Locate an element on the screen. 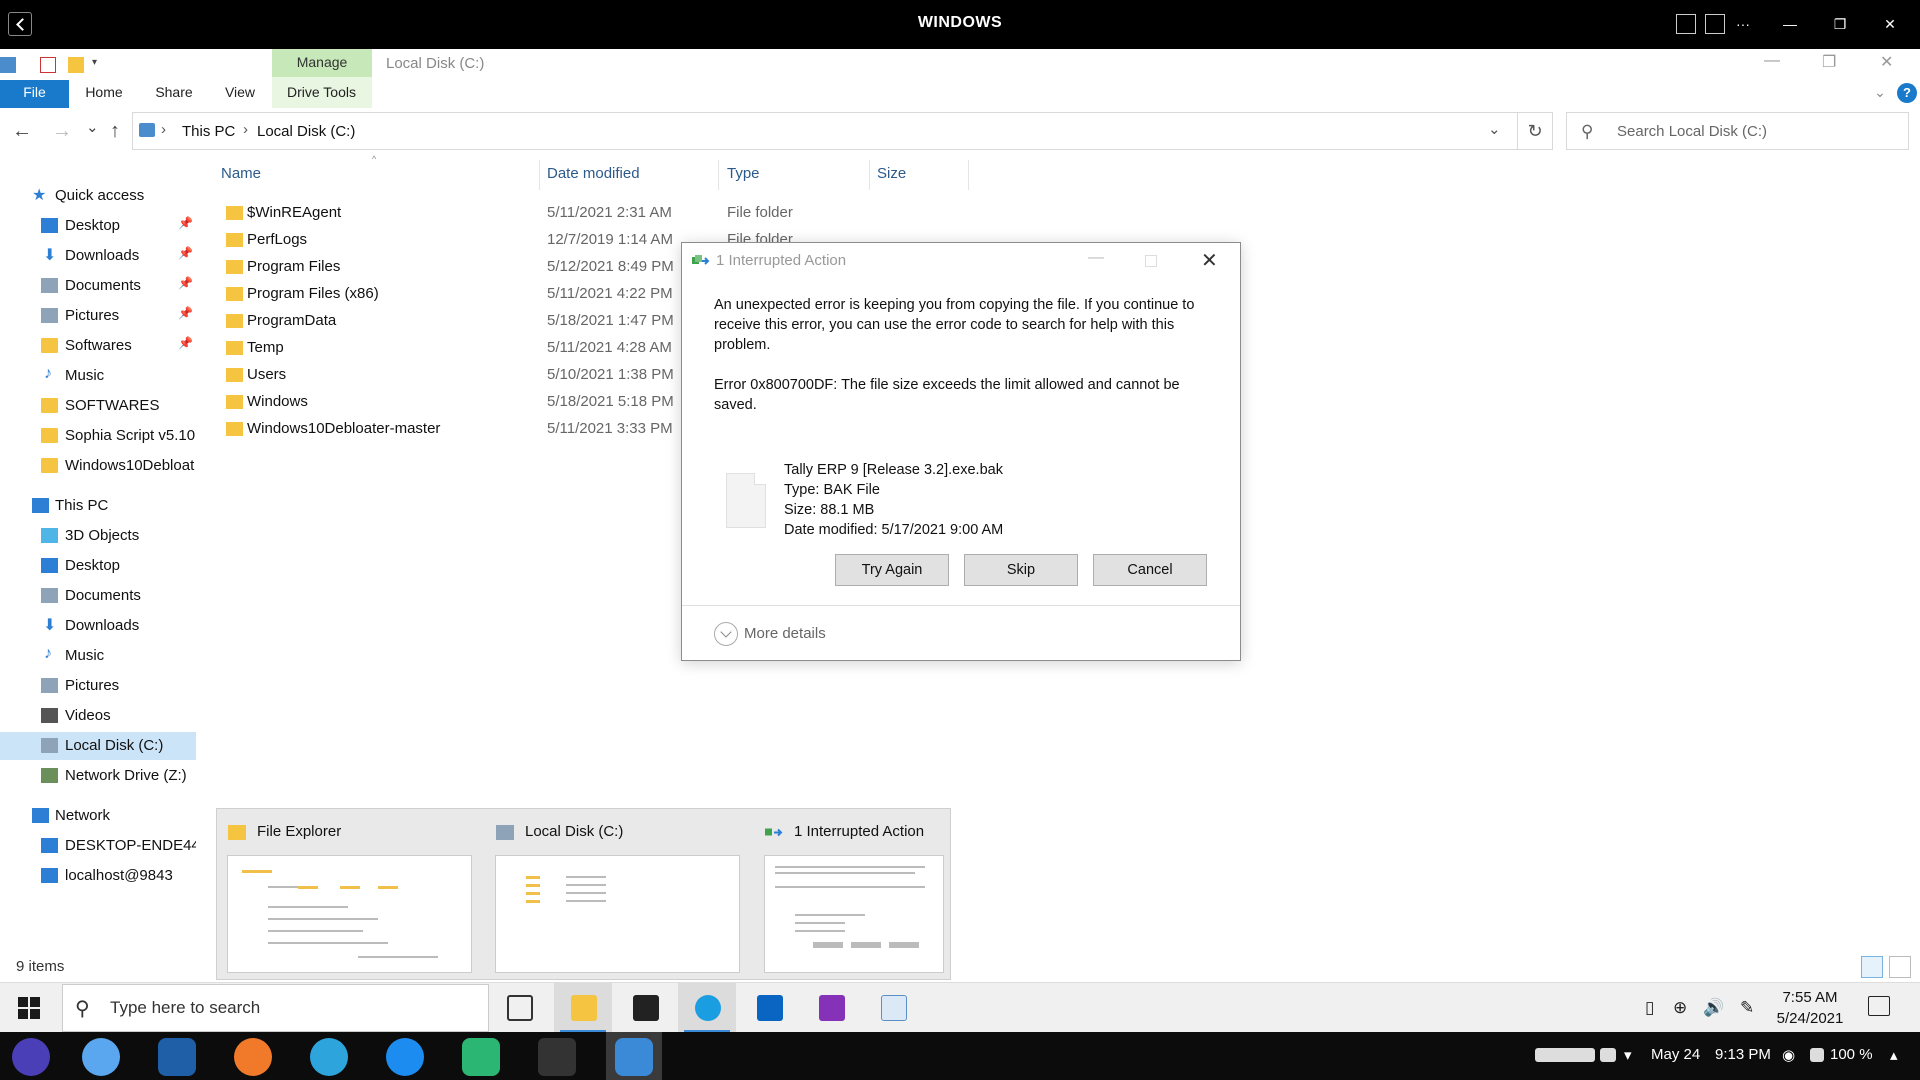 This screenshot has height=1080, width=1920. parallels-icon is located at coordinates (634, 1057).